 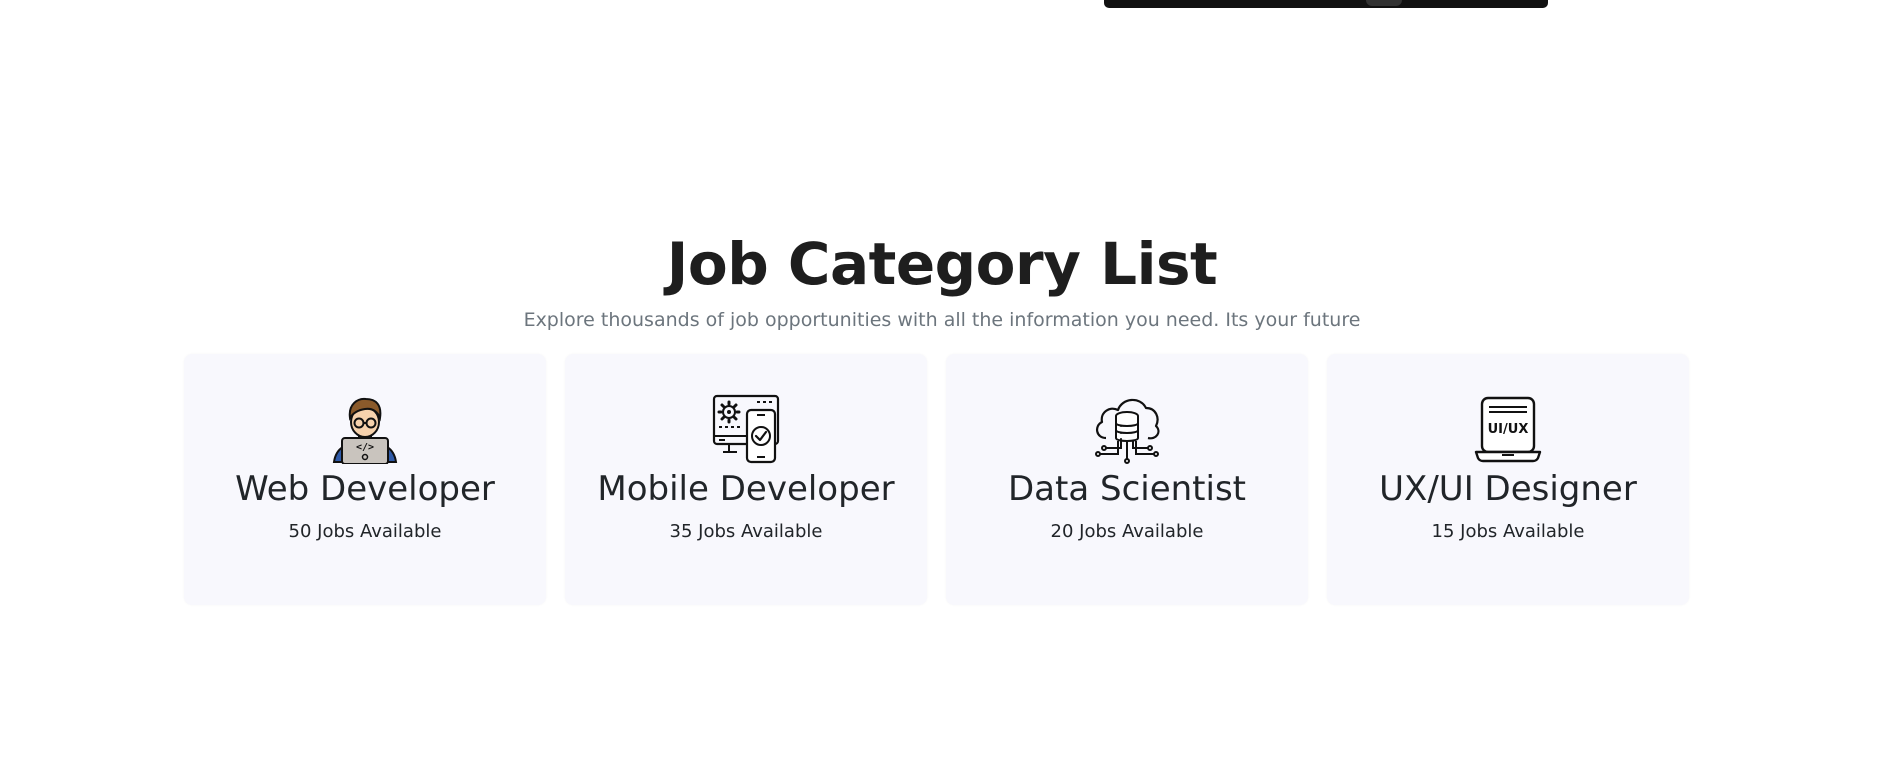 I want to click on category-card-ux-ui-designer: UI/UX UX/UI Designer 15 Jobs Available, so click(x=1508, y=479).